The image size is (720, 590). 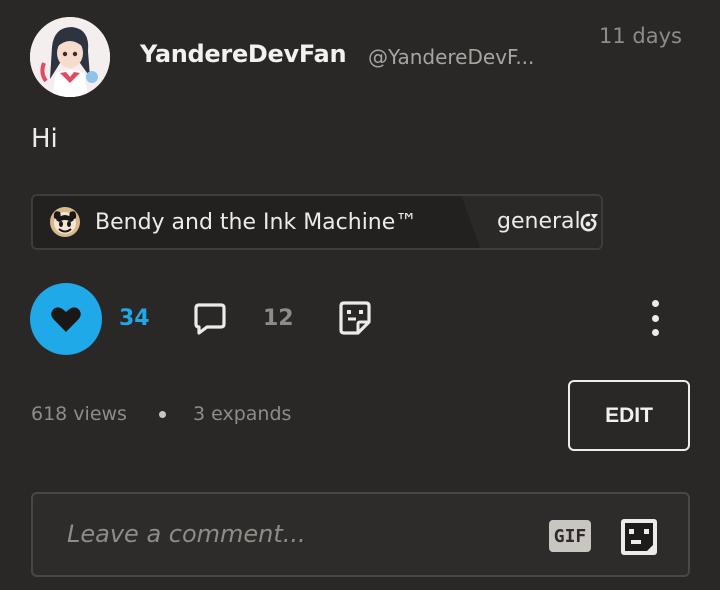 What do you see at coordinates (355, 318) in the screenshot?
I see `sticker-icon` at bounding box center [355, 318].